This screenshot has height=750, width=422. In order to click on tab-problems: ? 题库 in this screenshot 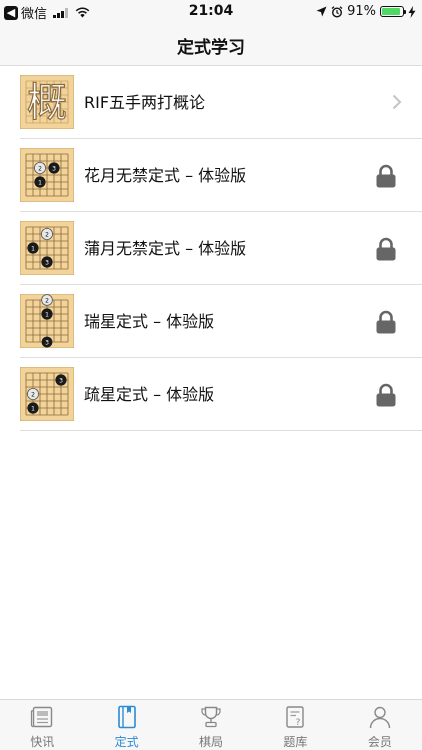, I will do `click(295, 725)`.